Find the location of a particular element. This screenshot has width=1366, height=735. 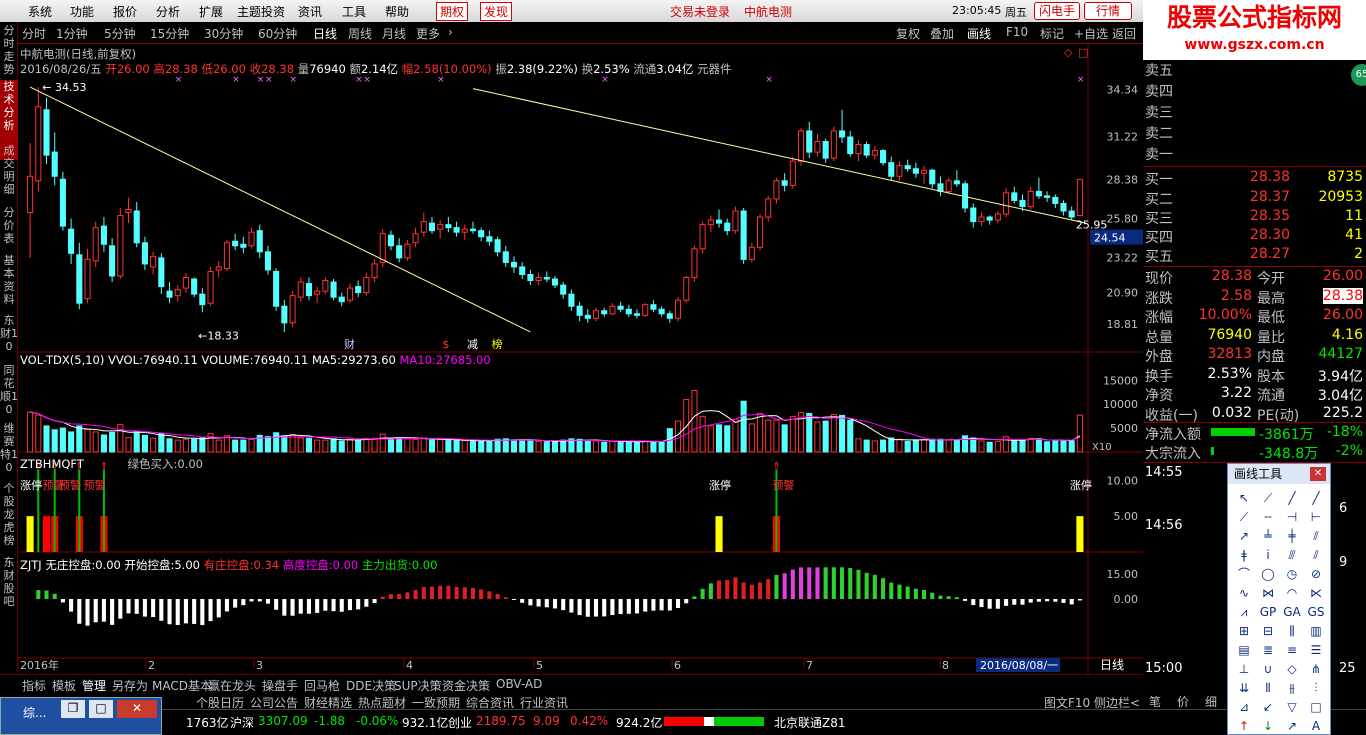

menu-news: 资讯 is located at coordinates (310, 11).